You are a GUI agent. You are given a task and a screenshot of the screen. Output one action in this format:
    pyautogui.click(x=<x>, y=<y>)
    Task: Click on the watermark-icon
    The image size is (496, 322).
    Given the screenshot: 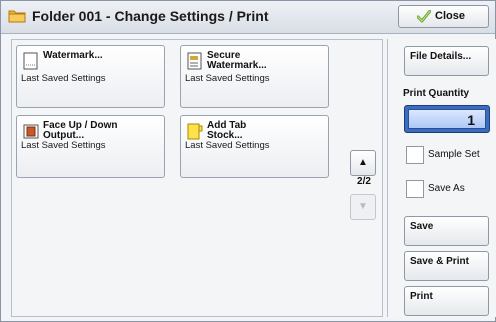 What is the action you would take?
    pyautogui.click(x=30, y=61)
    